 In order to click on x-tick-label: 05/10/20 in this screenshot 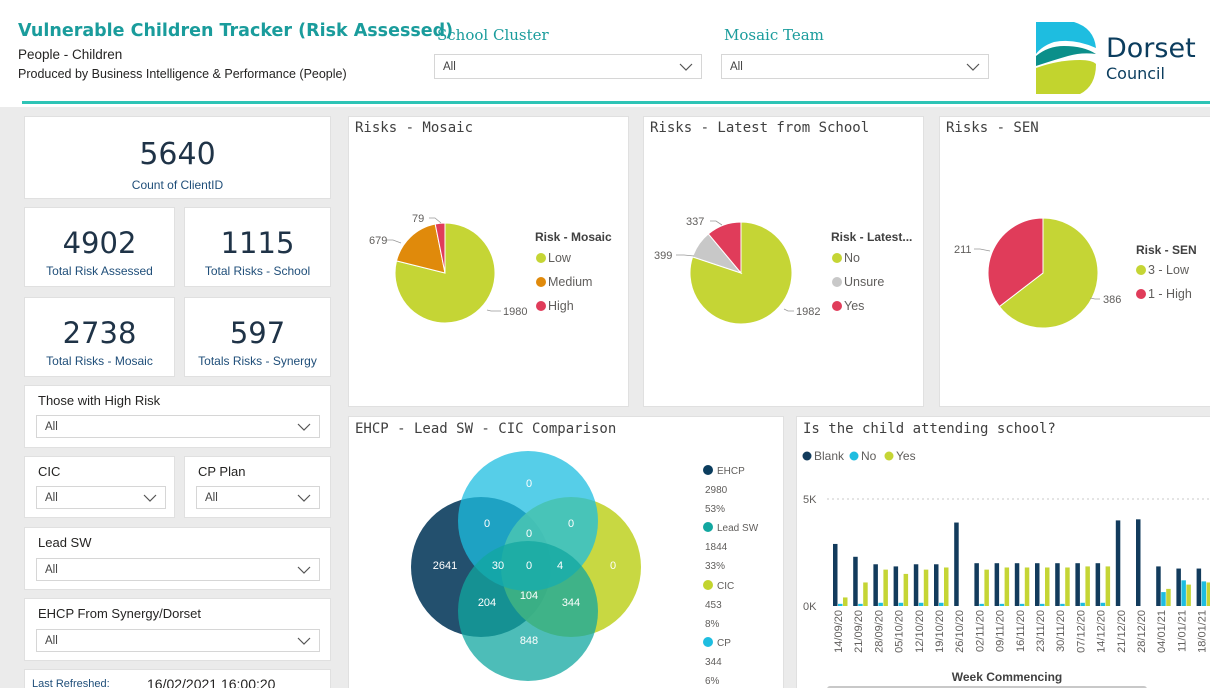, I will do `click(900, 631)`.